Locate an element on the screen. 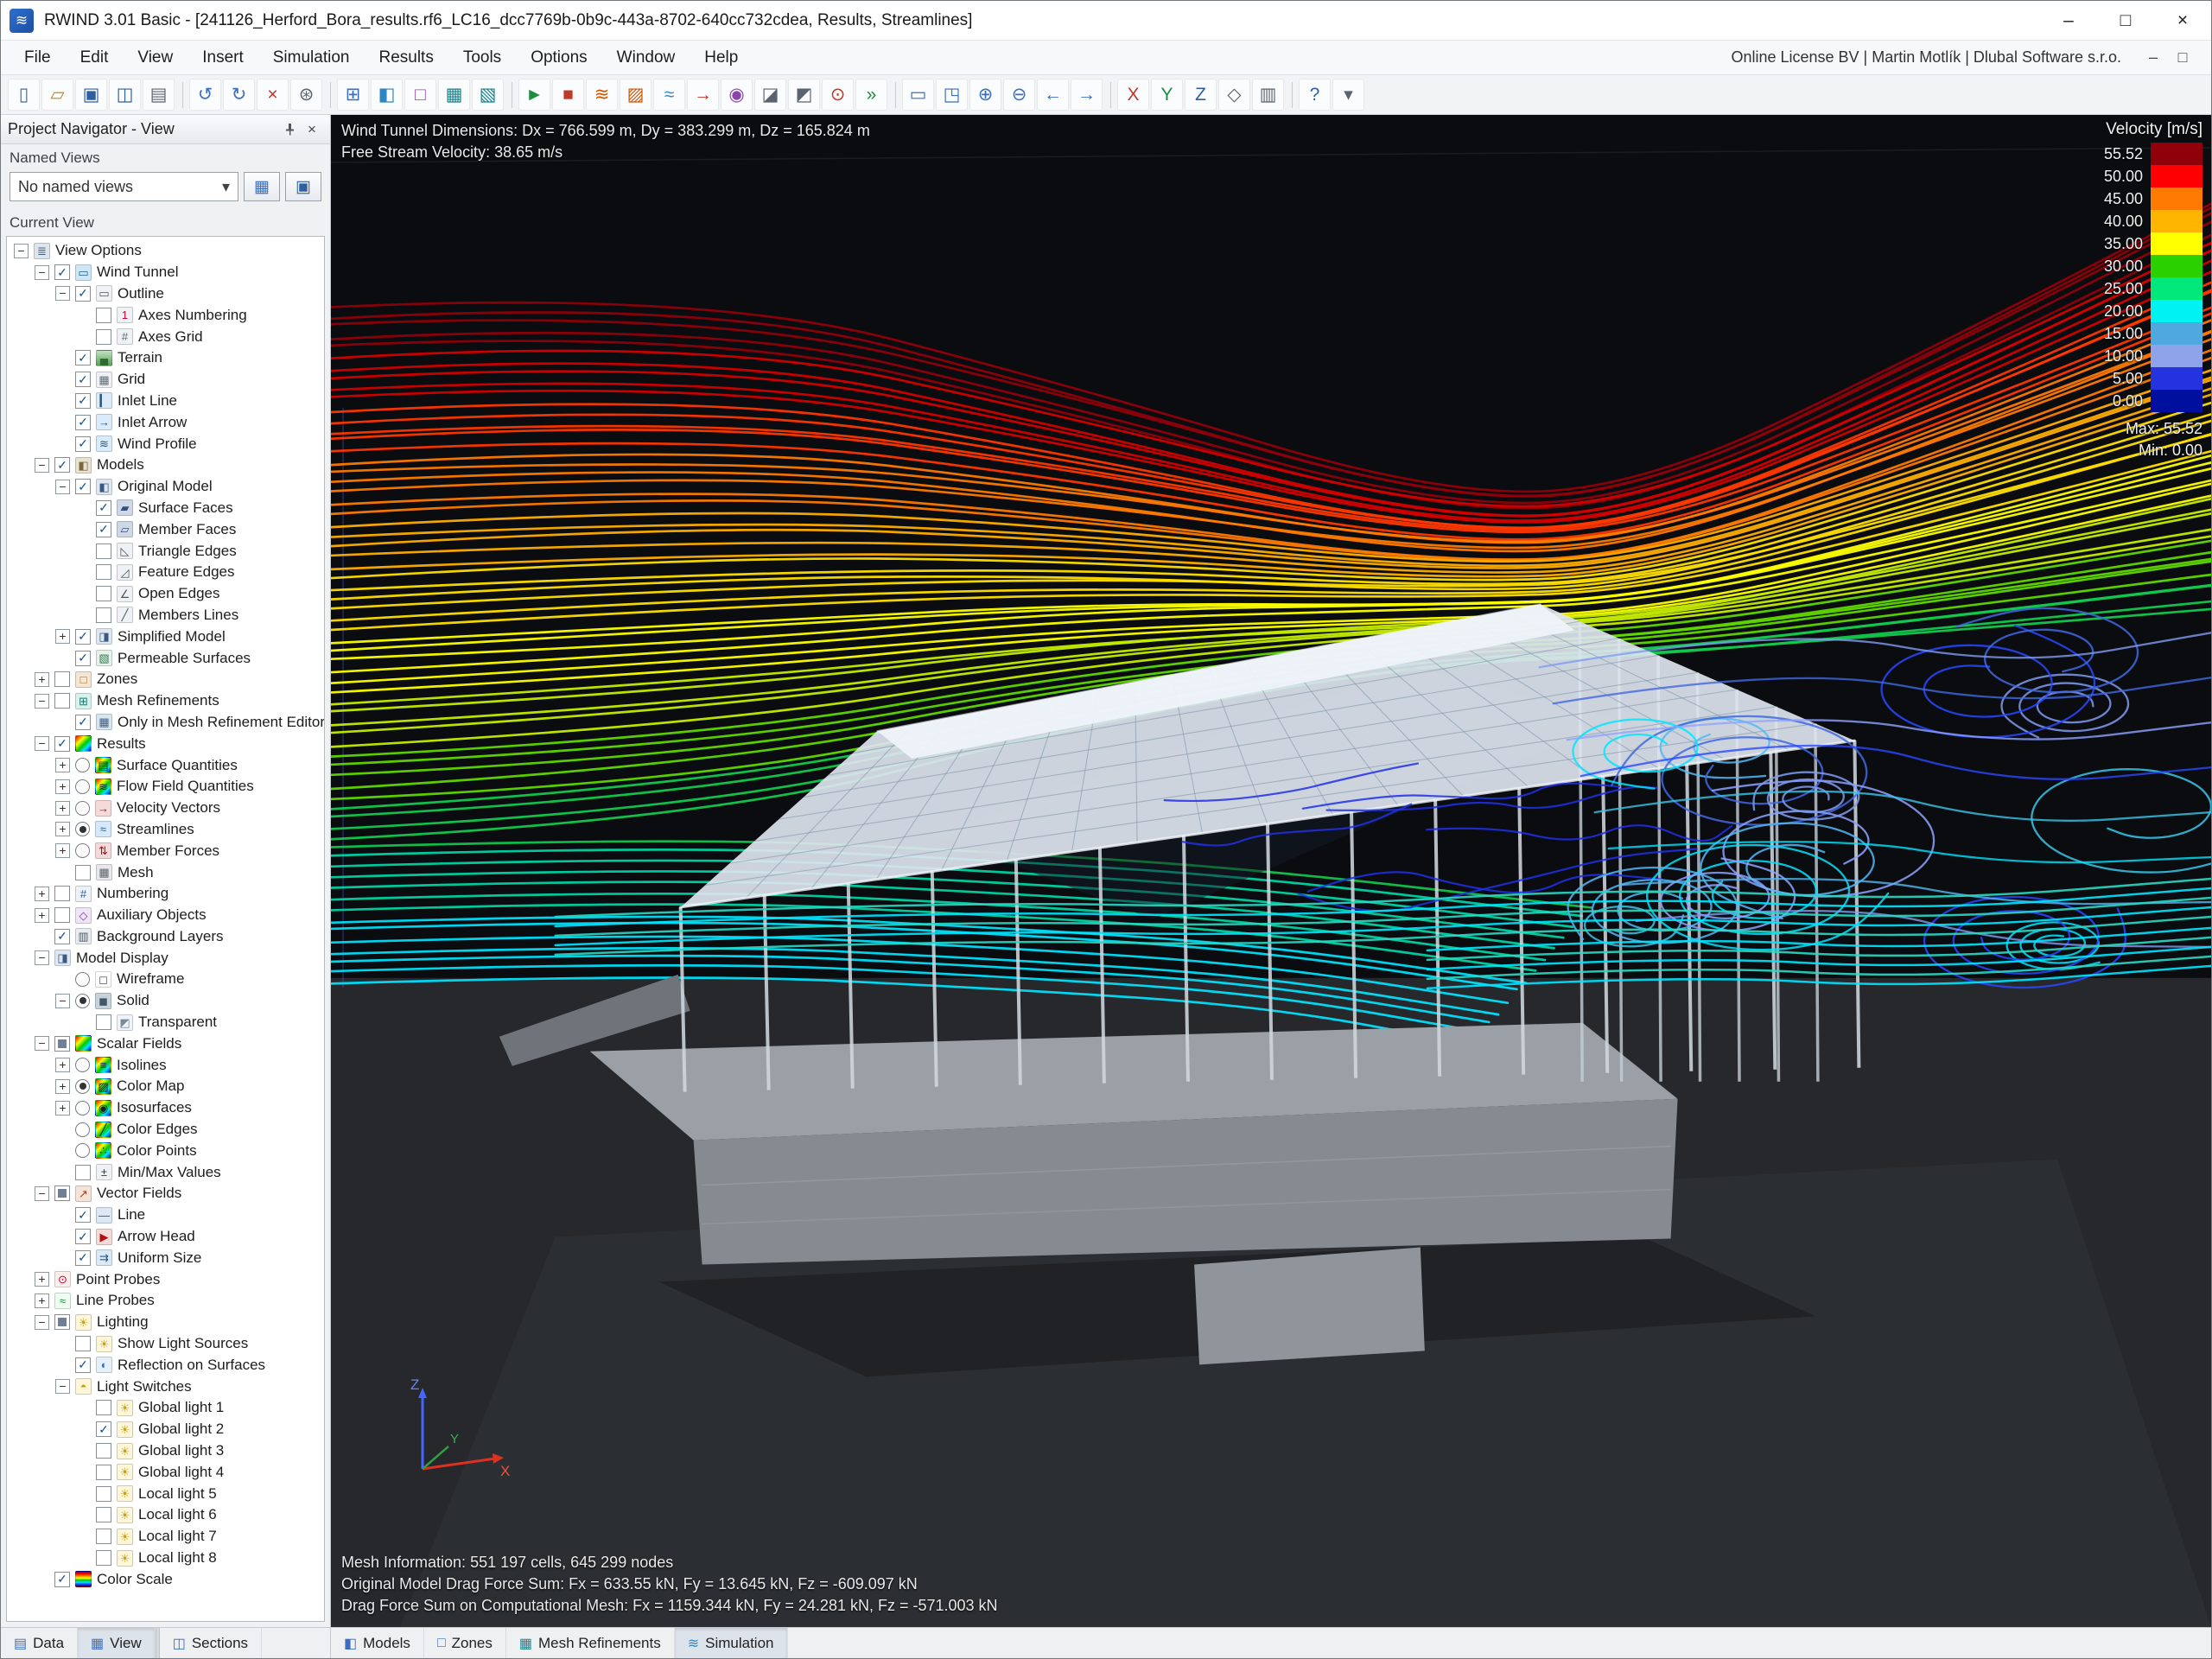 This screenshot has width=2212, height=1659. menu-help: Help is located at coordinates (721, 58).